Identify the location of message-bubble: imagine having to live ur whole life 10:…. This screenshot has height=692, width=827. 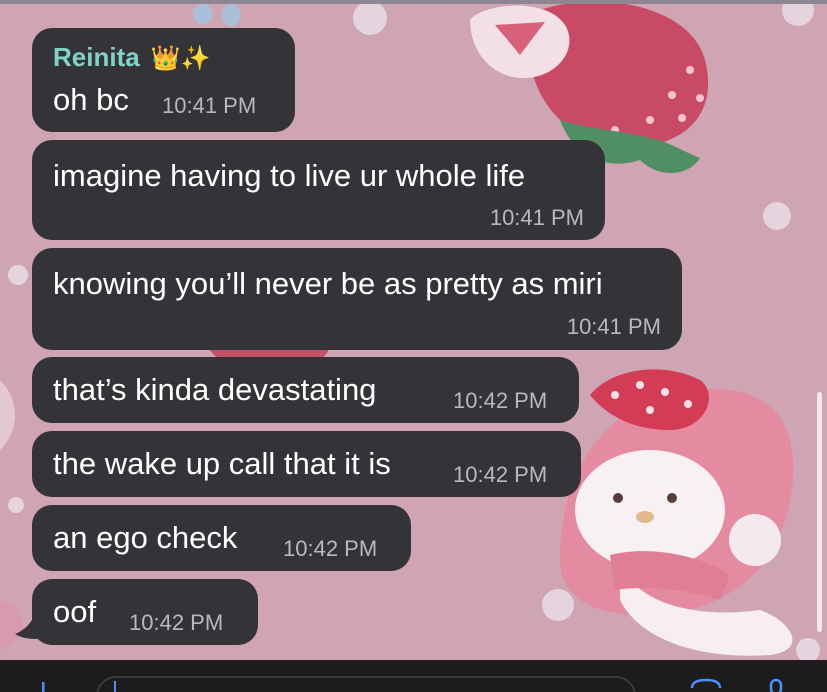
(318, 190).